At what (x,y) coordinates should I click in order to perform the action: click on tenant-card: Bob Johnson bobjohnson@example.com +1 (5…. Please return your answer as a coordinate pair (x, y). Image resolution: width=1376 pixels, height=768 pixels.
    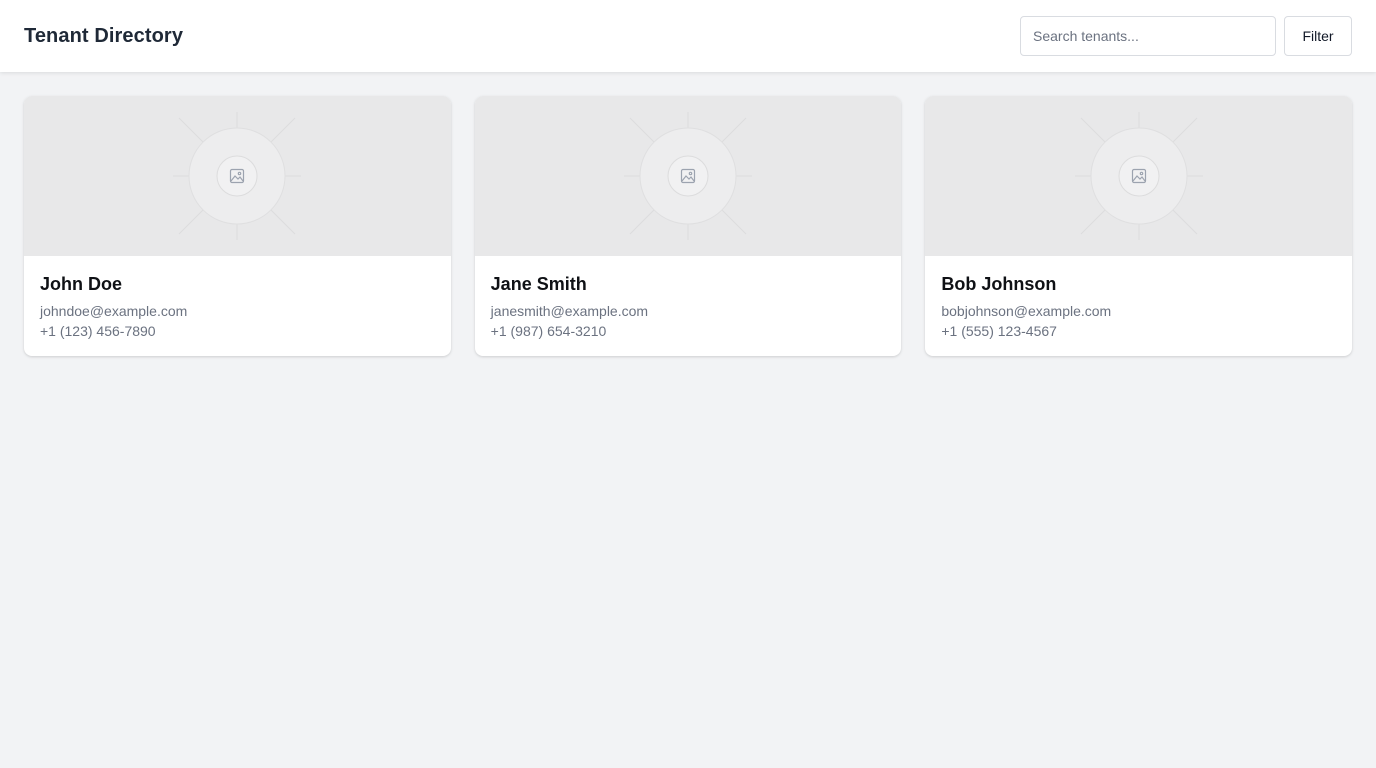
    Looking at the image, I should click on (1139, 226).